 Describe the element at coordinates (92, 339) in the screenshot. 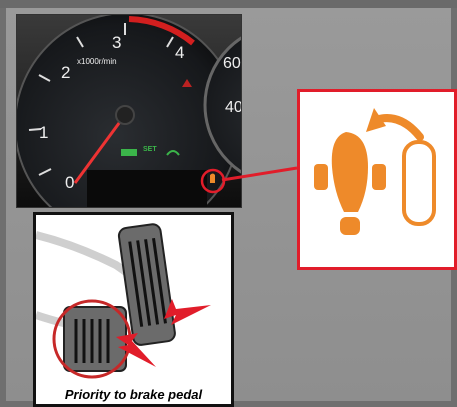

I see `brake-pedal` at that location.